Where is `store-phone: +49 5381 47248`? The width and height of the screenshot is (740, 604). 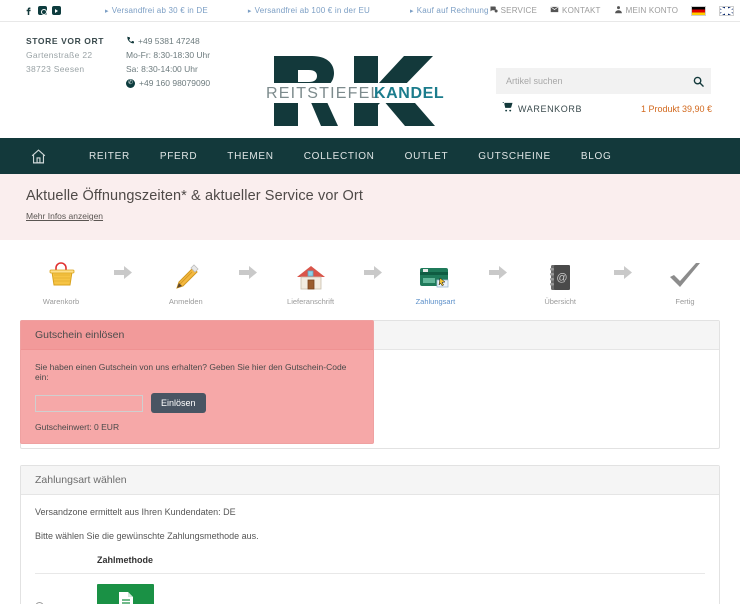
store-phone: +49 5381 47248 is located at coordinates (169, 41).